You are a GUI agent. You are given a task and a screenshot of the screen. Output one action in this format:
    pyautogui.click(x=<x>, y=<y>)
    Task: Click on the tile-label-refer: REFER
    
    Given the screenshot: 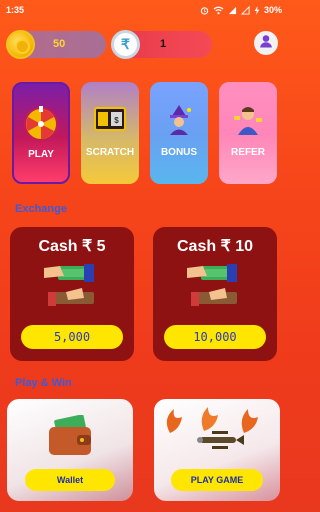 What is the action you would take?
    pyautogui.click(x=248, y=152)
    